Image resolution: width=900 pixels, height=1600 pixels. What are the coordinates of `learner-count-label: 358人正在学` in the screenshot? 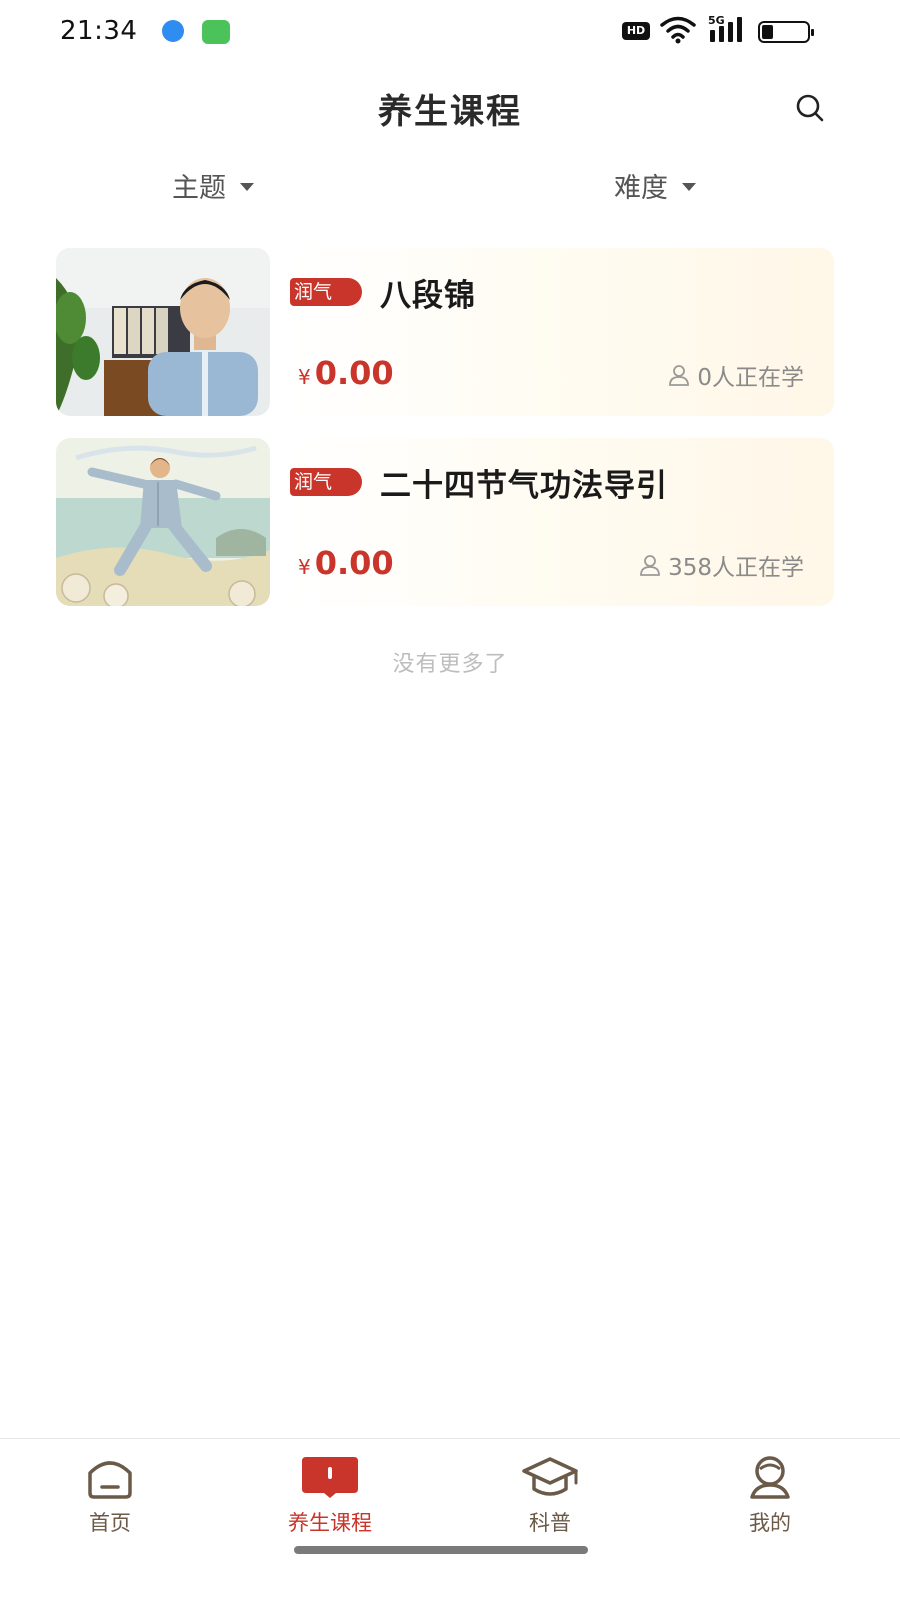 It's located at (736, 568).